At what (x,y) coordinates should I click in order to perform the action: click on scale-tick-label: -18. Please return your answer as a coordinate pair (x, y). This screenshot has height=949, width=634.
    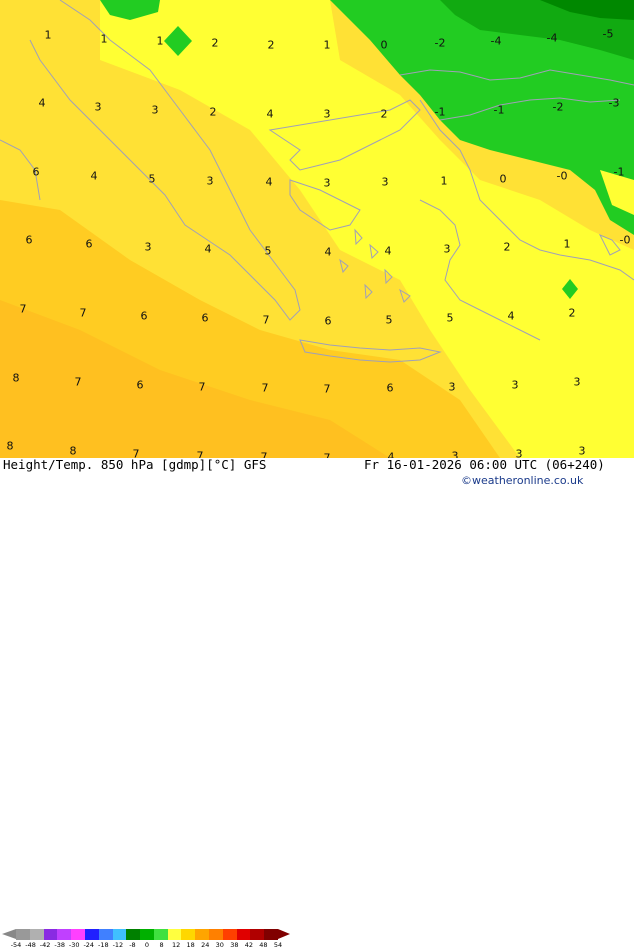
    Looking at the image, I should click on (103, 945).